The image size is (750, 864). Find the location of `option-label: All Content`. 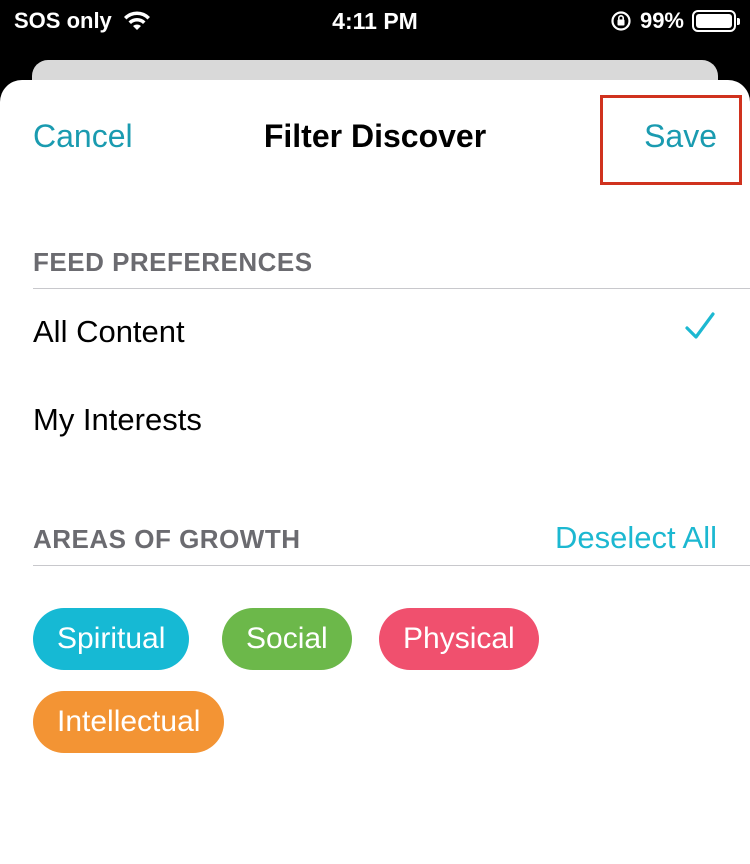

option-label: All Content is located at coordinates (109, 331).